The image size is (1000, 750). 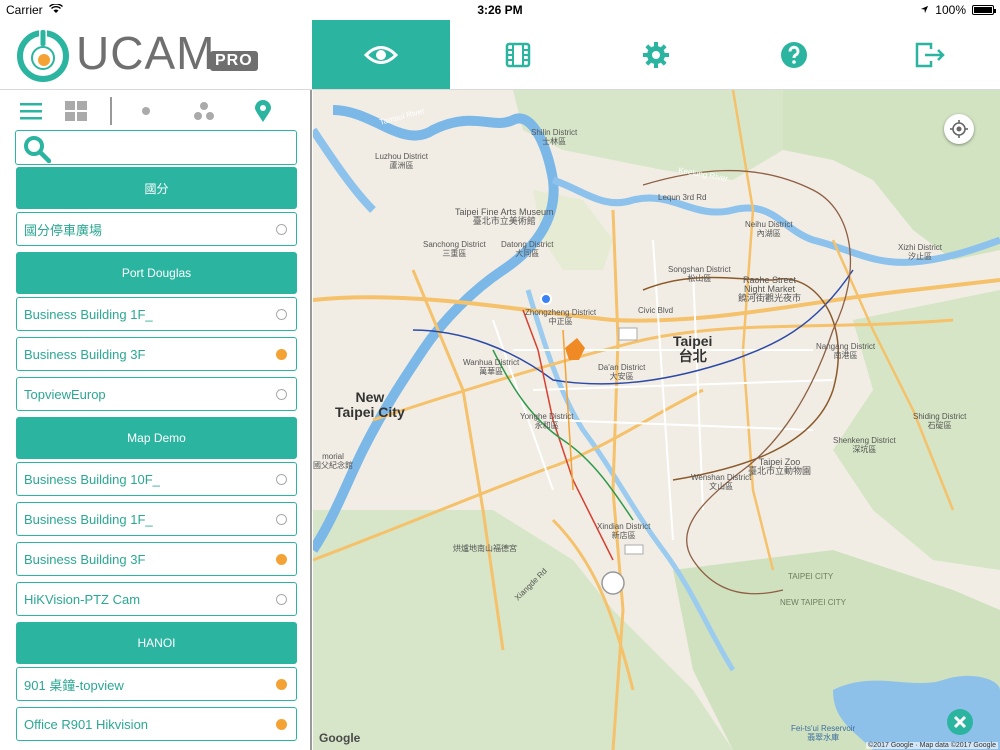 What do you see at coordinates (813, 602) in the screenshot?
I see `map-label-new-taipei-boundary: NEW TAIPEI CITY` at bounding box center [813, 602].